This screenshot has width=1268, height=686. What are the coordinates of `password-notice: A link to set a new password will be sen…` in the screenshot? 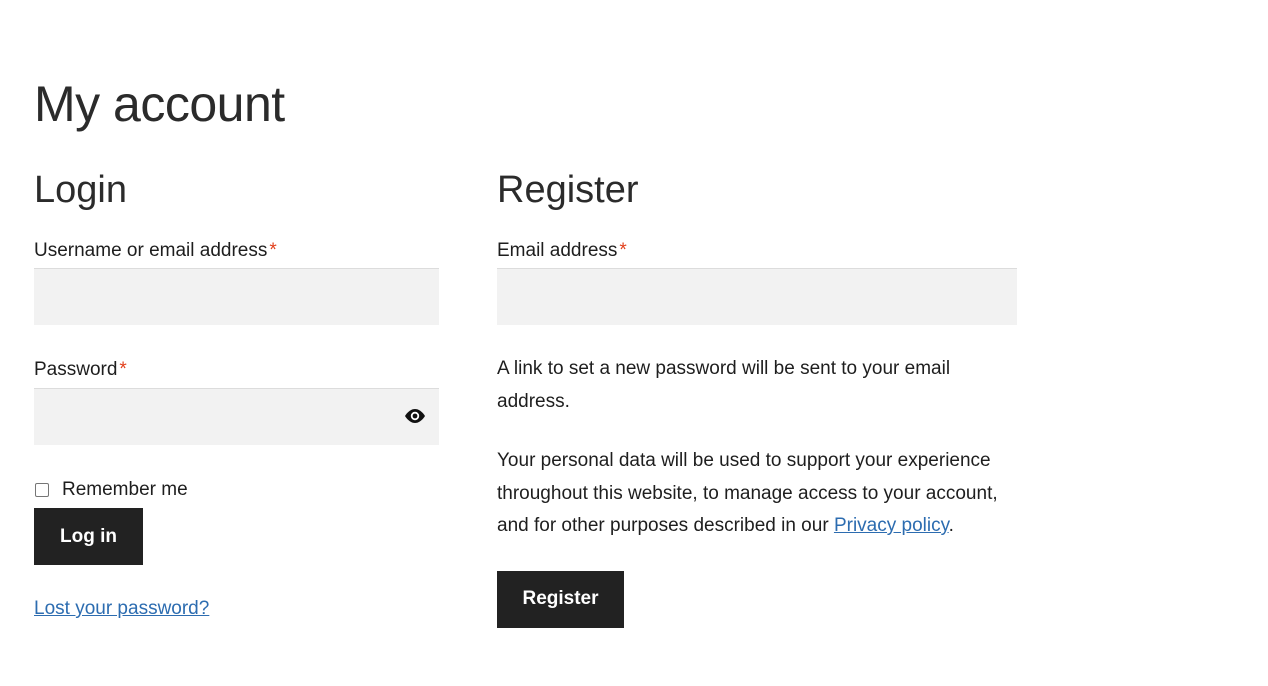 It's located at (724, 385).